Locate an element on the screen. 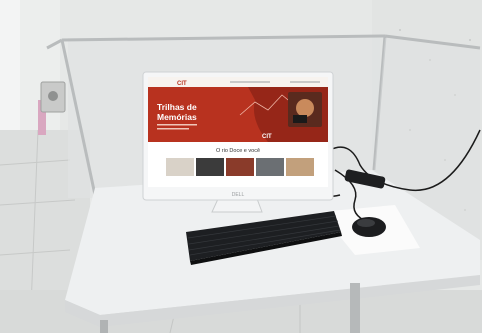 The image size is (482, 333). site-header-logo: CIT is located at coordinates (182, 84).